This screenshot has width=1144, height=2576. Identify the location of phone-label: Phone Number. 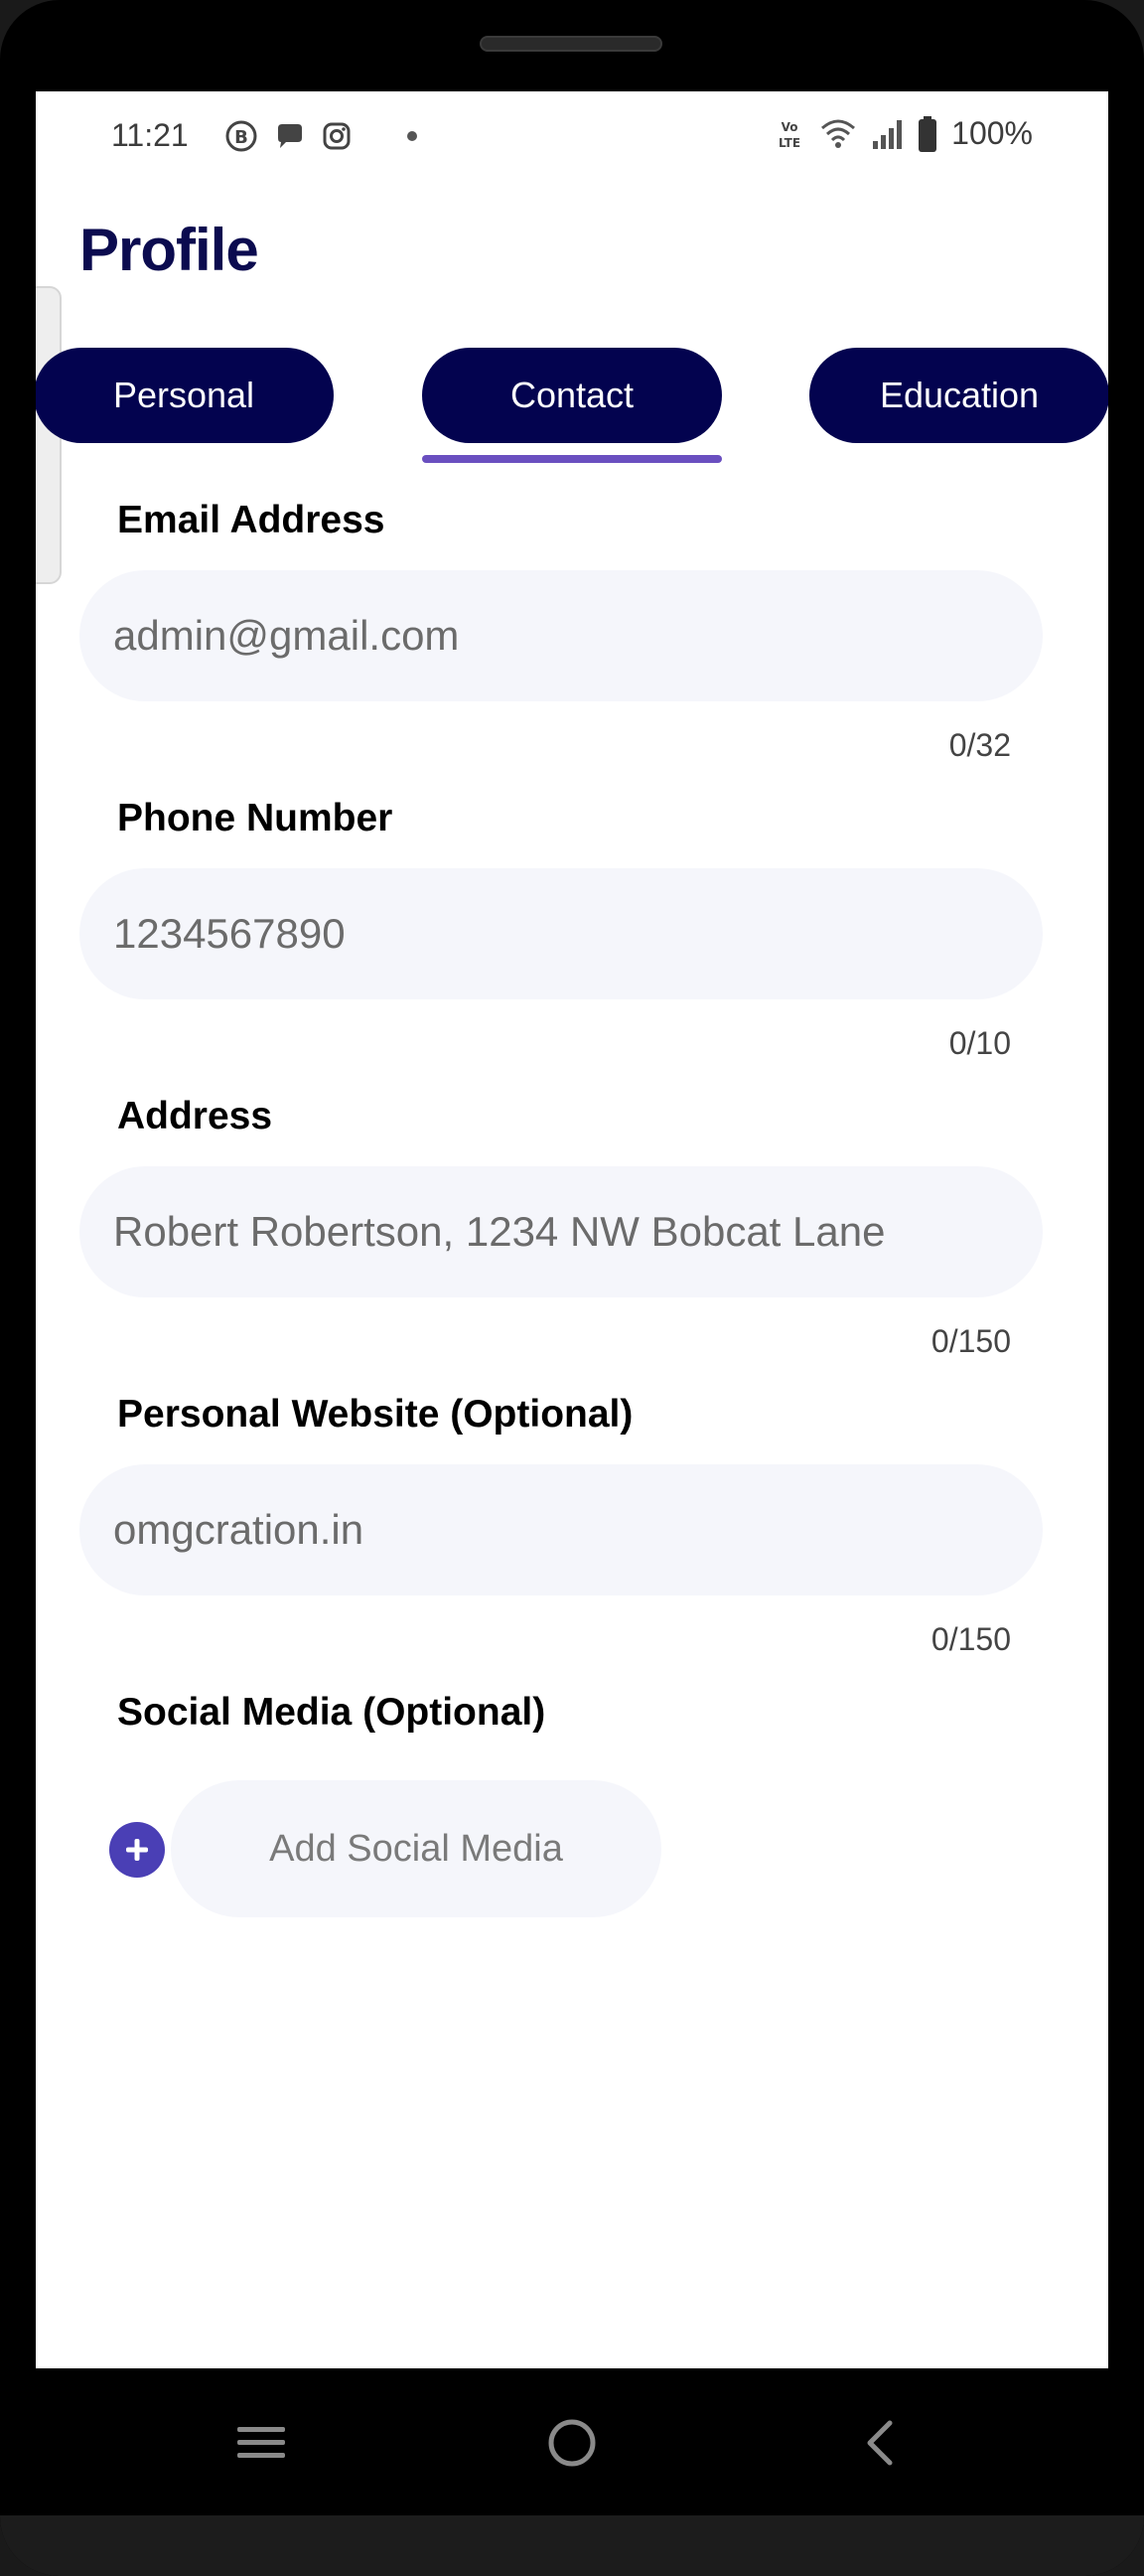
(255, 818).